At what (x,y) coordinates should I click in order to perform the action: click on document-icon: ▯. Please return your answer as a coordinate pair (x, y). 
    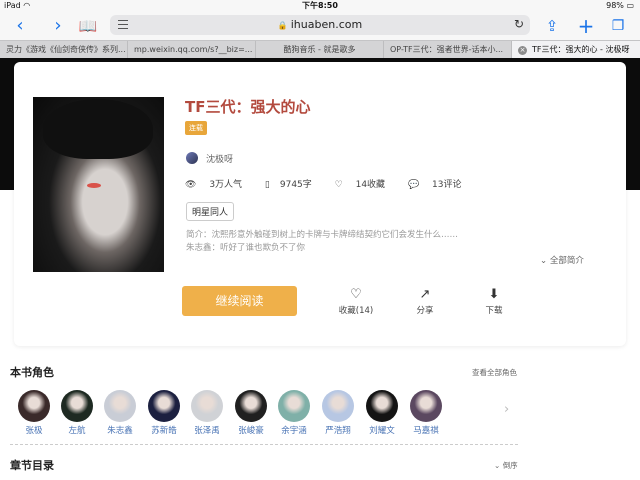
    Looking at the image, I should click on (267, 185).